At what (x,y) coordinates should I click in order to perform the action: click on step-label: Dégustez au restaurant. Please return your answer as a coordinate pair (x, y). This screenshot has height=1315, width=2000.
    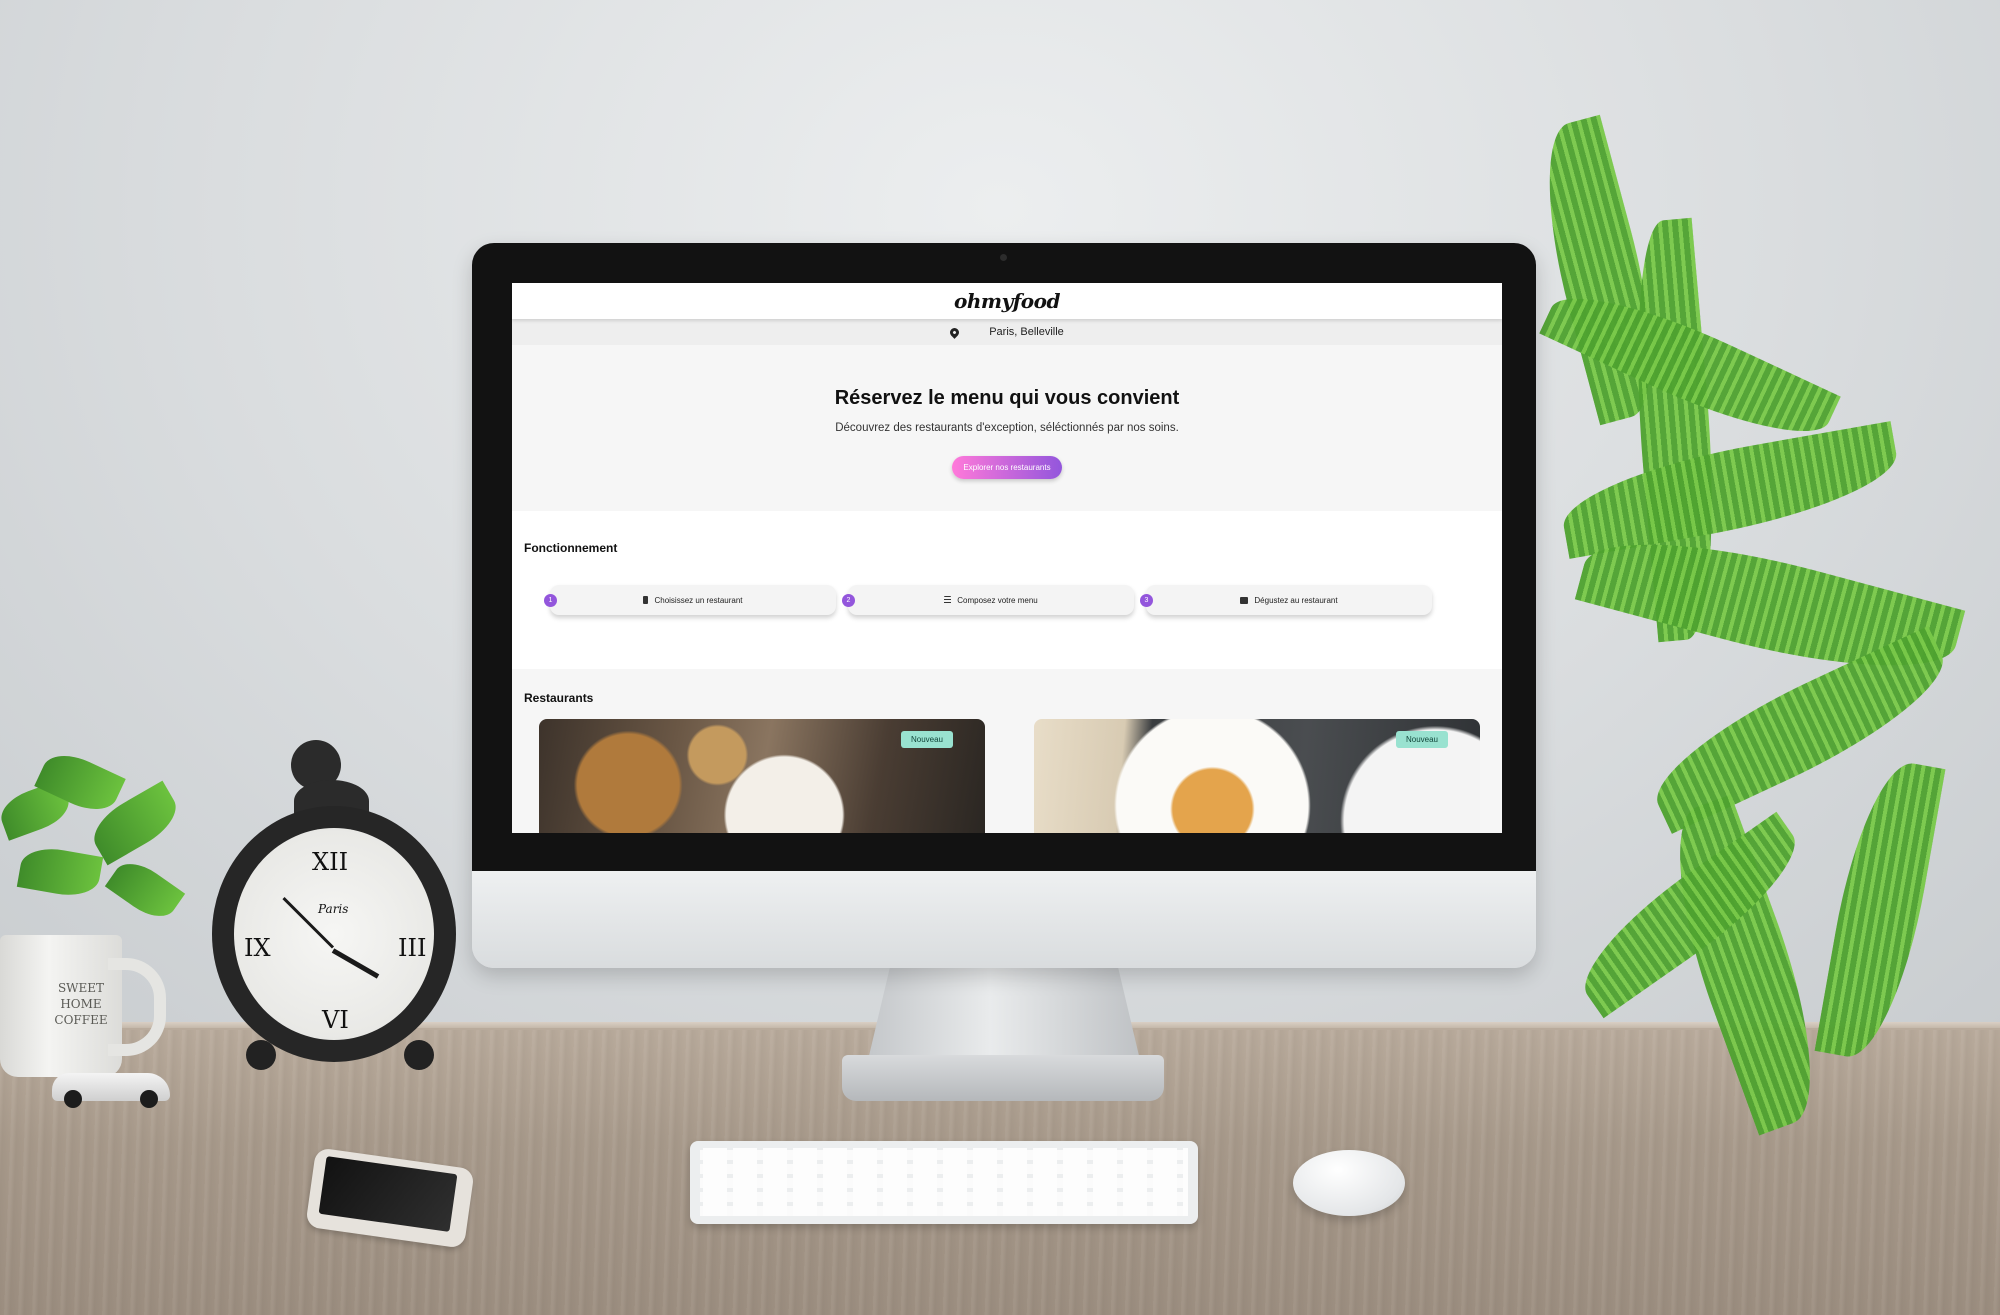
    Looking at the image, I should click on (1296, 600).